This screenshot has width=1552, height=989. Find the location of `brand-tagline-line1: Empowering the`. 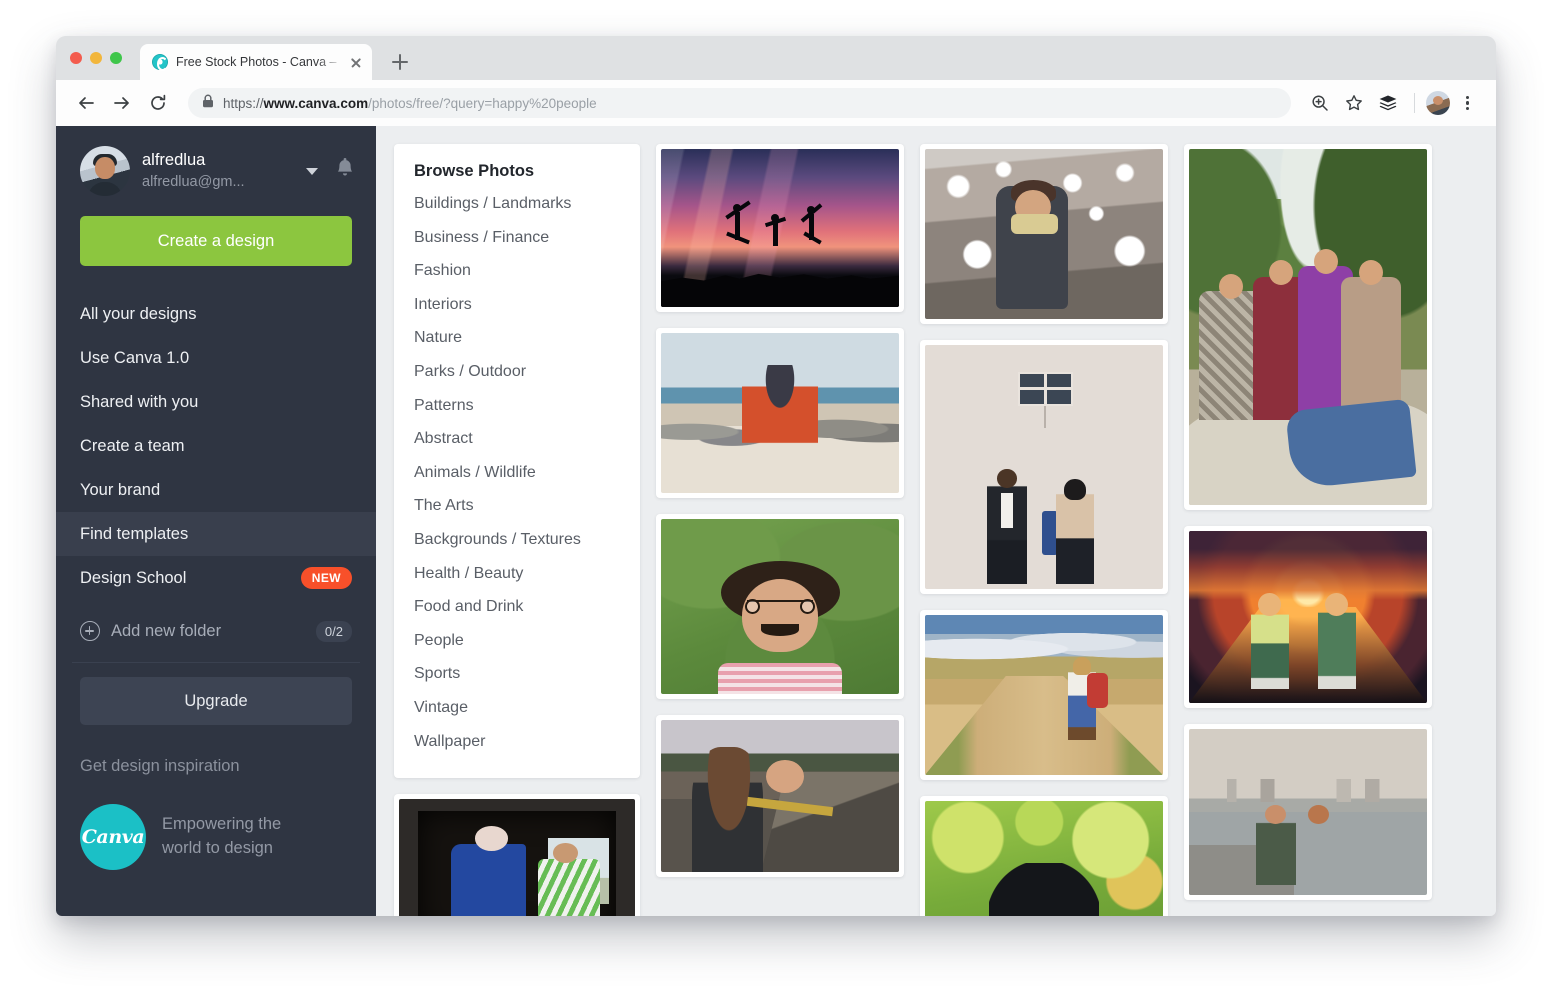

brand-tagline-line1: Empowering the is located at coordinates (222, 824).